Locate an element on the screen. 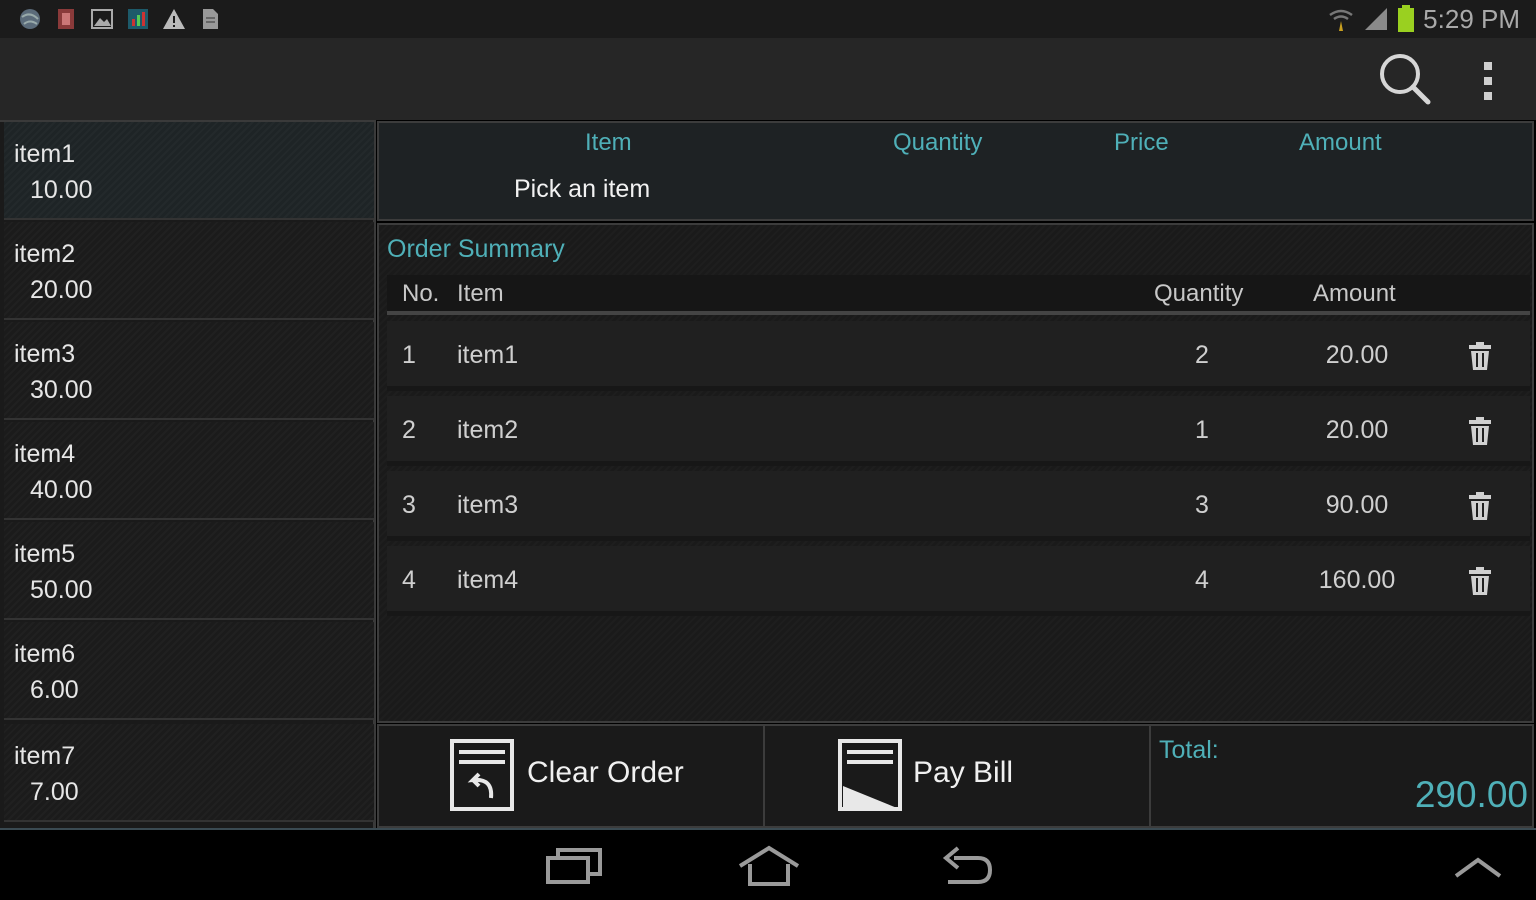 The height and width of the screenshot is (900, 1536). header-no: No. is located at coordinates (421, 293).